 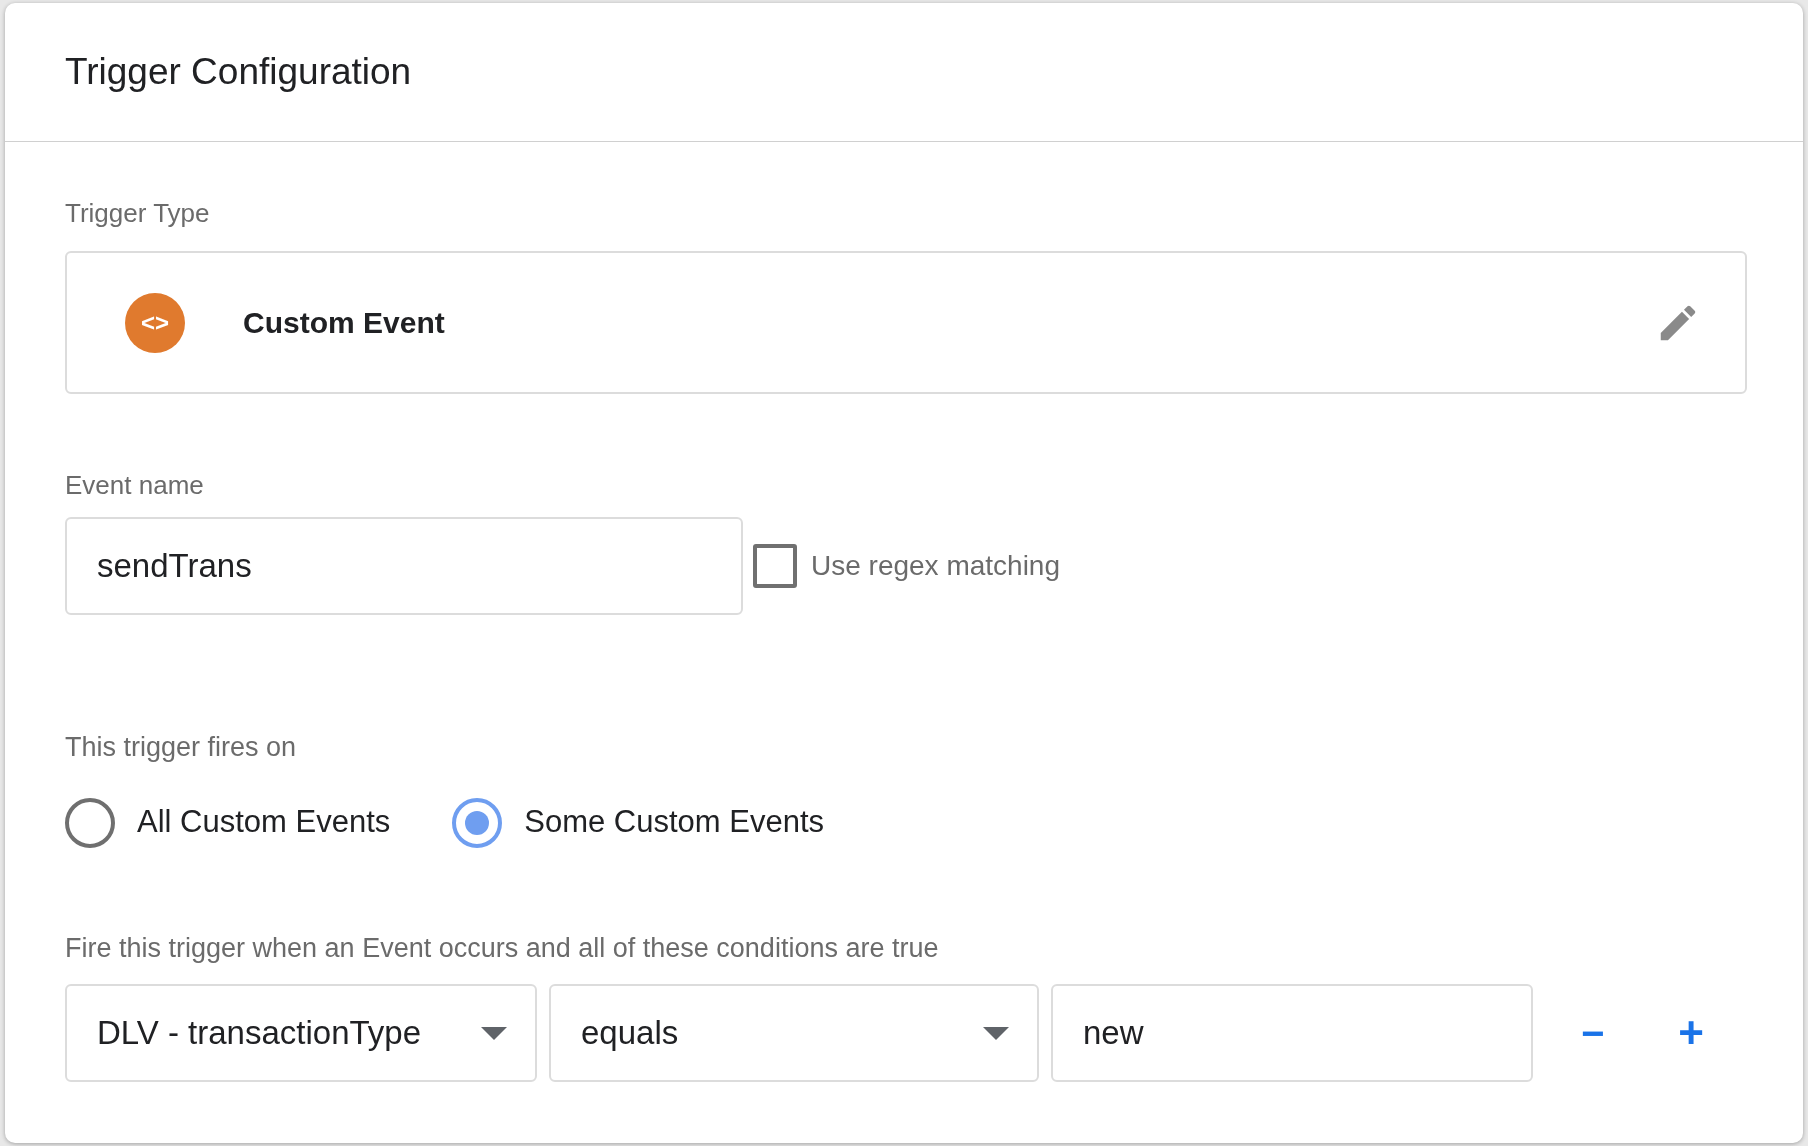 What do you see at coordinates (238, 72) in the screenshot?
I see `card-title: Trigger Configuration` at bounding box center [238, 72].